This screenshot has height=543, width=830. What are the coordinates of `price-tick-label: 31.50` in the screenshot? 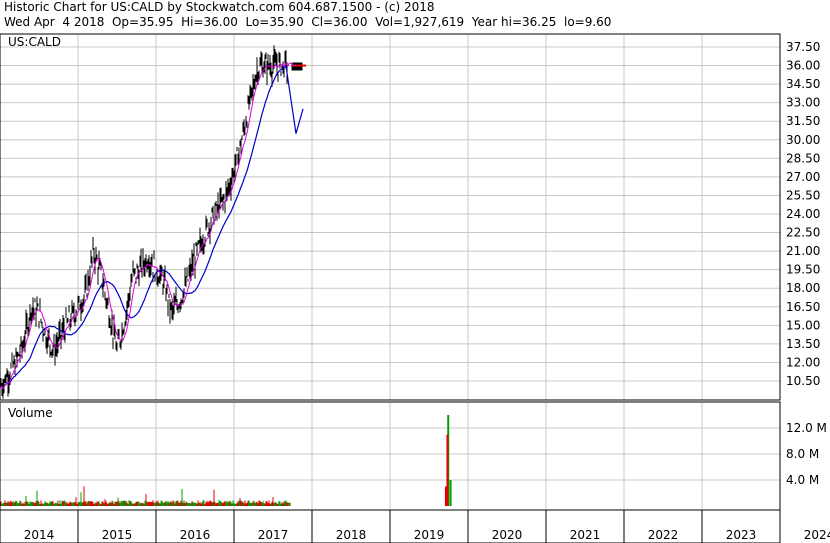 It's located at (803, 121).